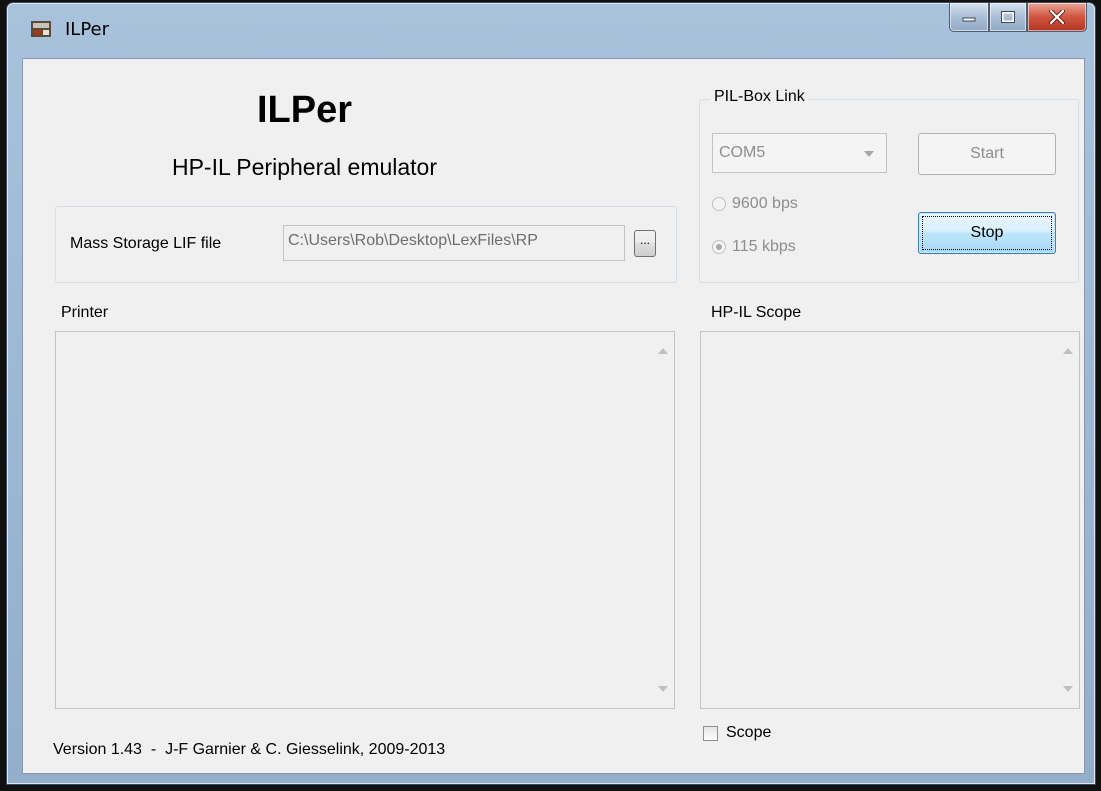  I want to click on com-port-value: COM5, so click(742, 152).